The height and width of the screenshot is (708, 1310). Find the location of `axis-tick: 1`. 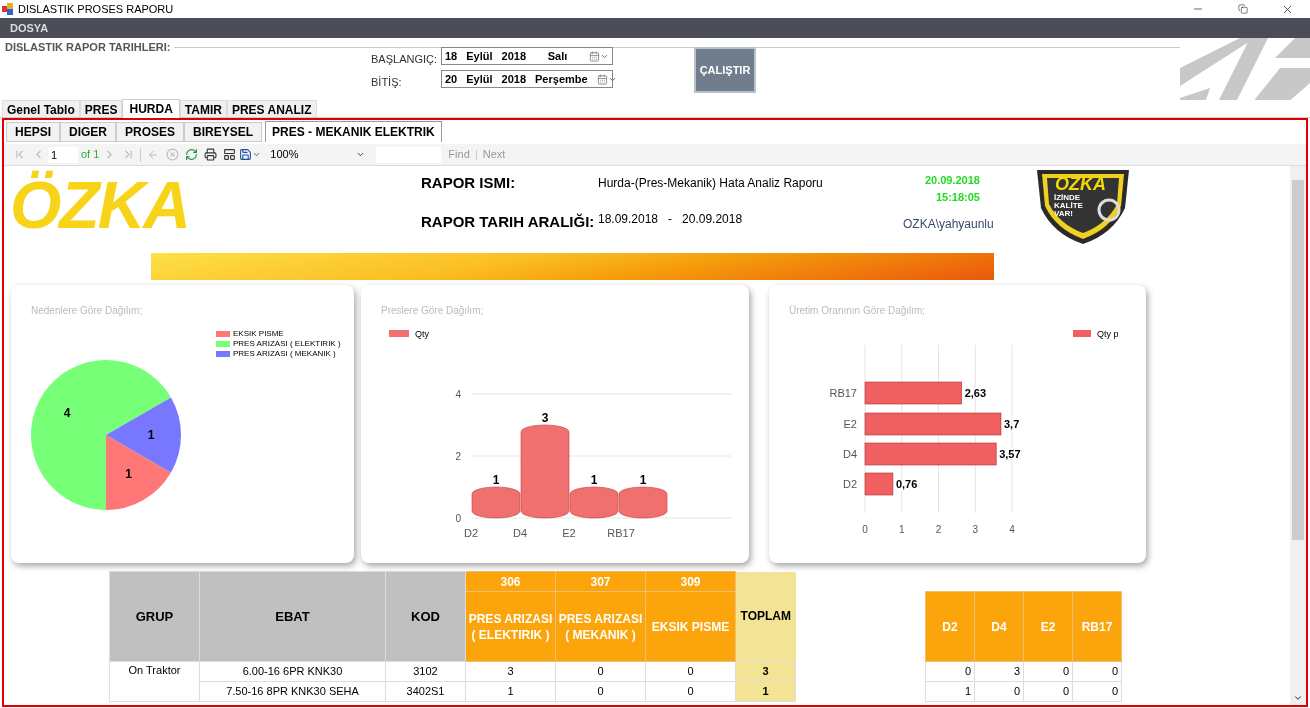

axis-tick: 1 is located at coordinates (901, 529).